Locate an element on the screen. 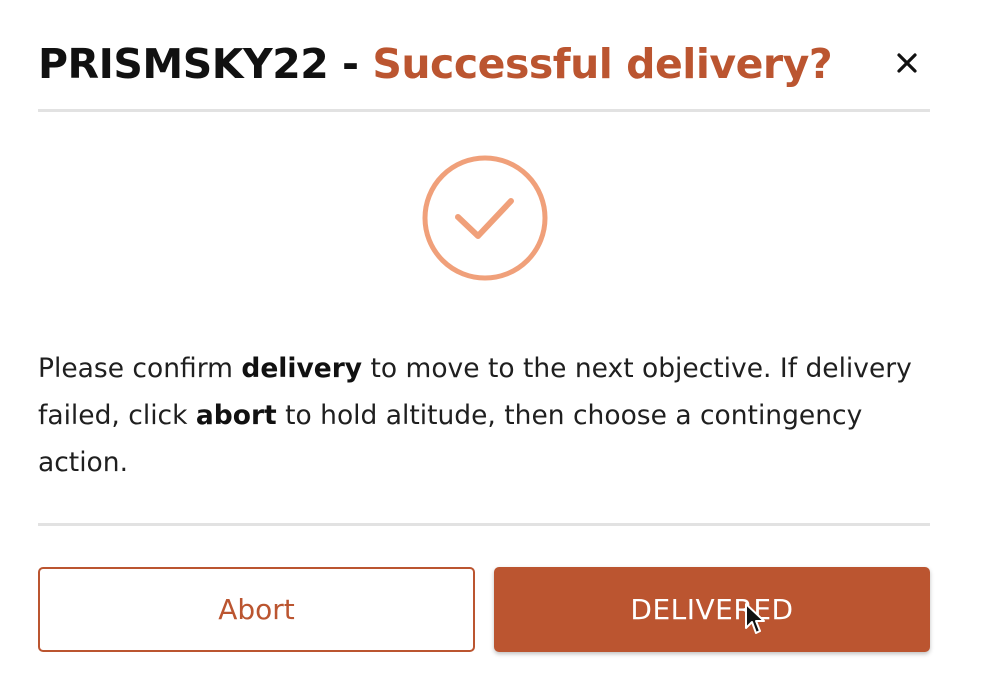 This screenshot has width=982, height=692. success-status is located at coordinates (485, 218).